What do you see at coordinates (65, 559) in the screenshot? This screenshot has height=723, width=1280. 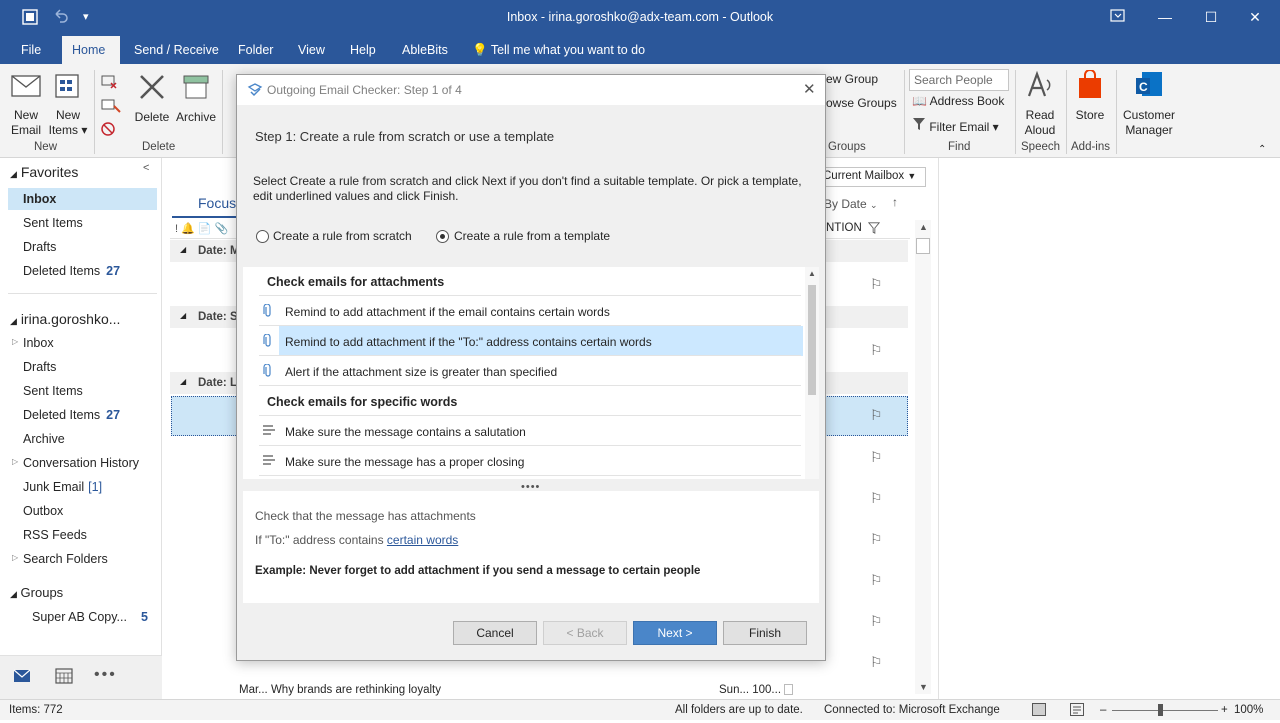 I see `nav-acct-search-folders: Search Folders` at bounding box center [65, 559].